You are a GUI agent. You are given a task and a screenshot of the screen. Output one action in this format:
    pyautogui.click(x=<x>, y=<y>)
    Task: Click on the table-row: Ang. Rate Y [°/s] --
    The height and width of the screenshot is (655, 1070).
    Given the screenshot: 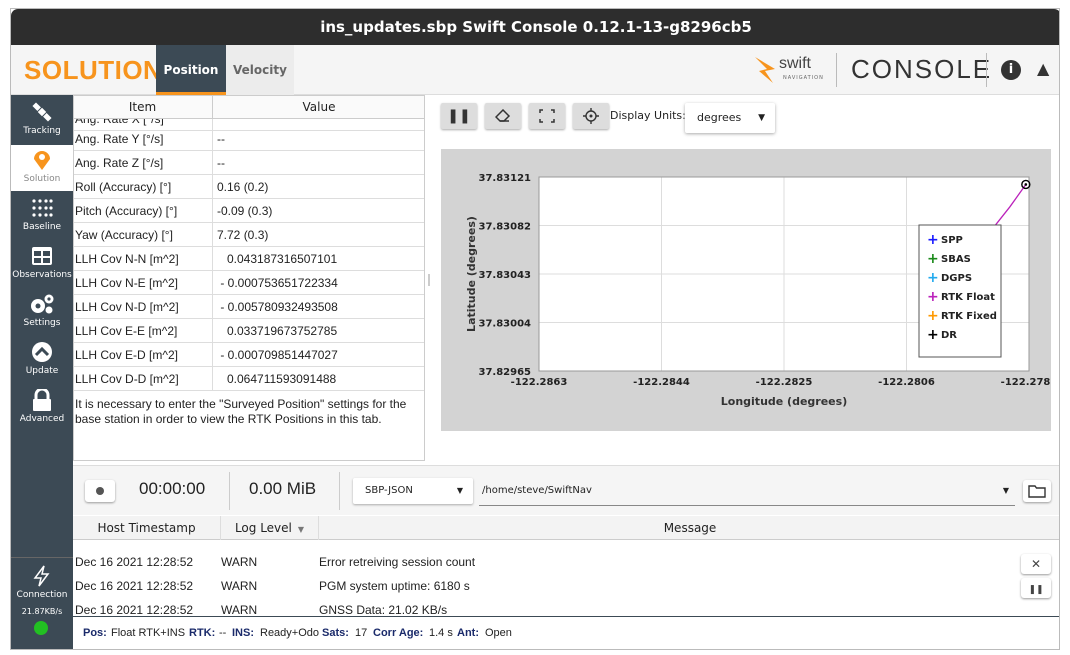 What is the action you would take?
    pyautogui.click(x=249, y=139)
    